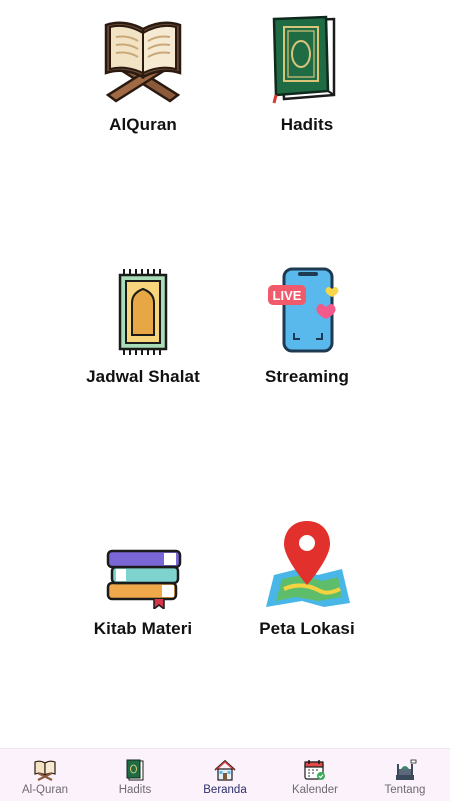 The height and width of the screenshot is (801, 450). I want to click on quran-icon, so click(45, 770).